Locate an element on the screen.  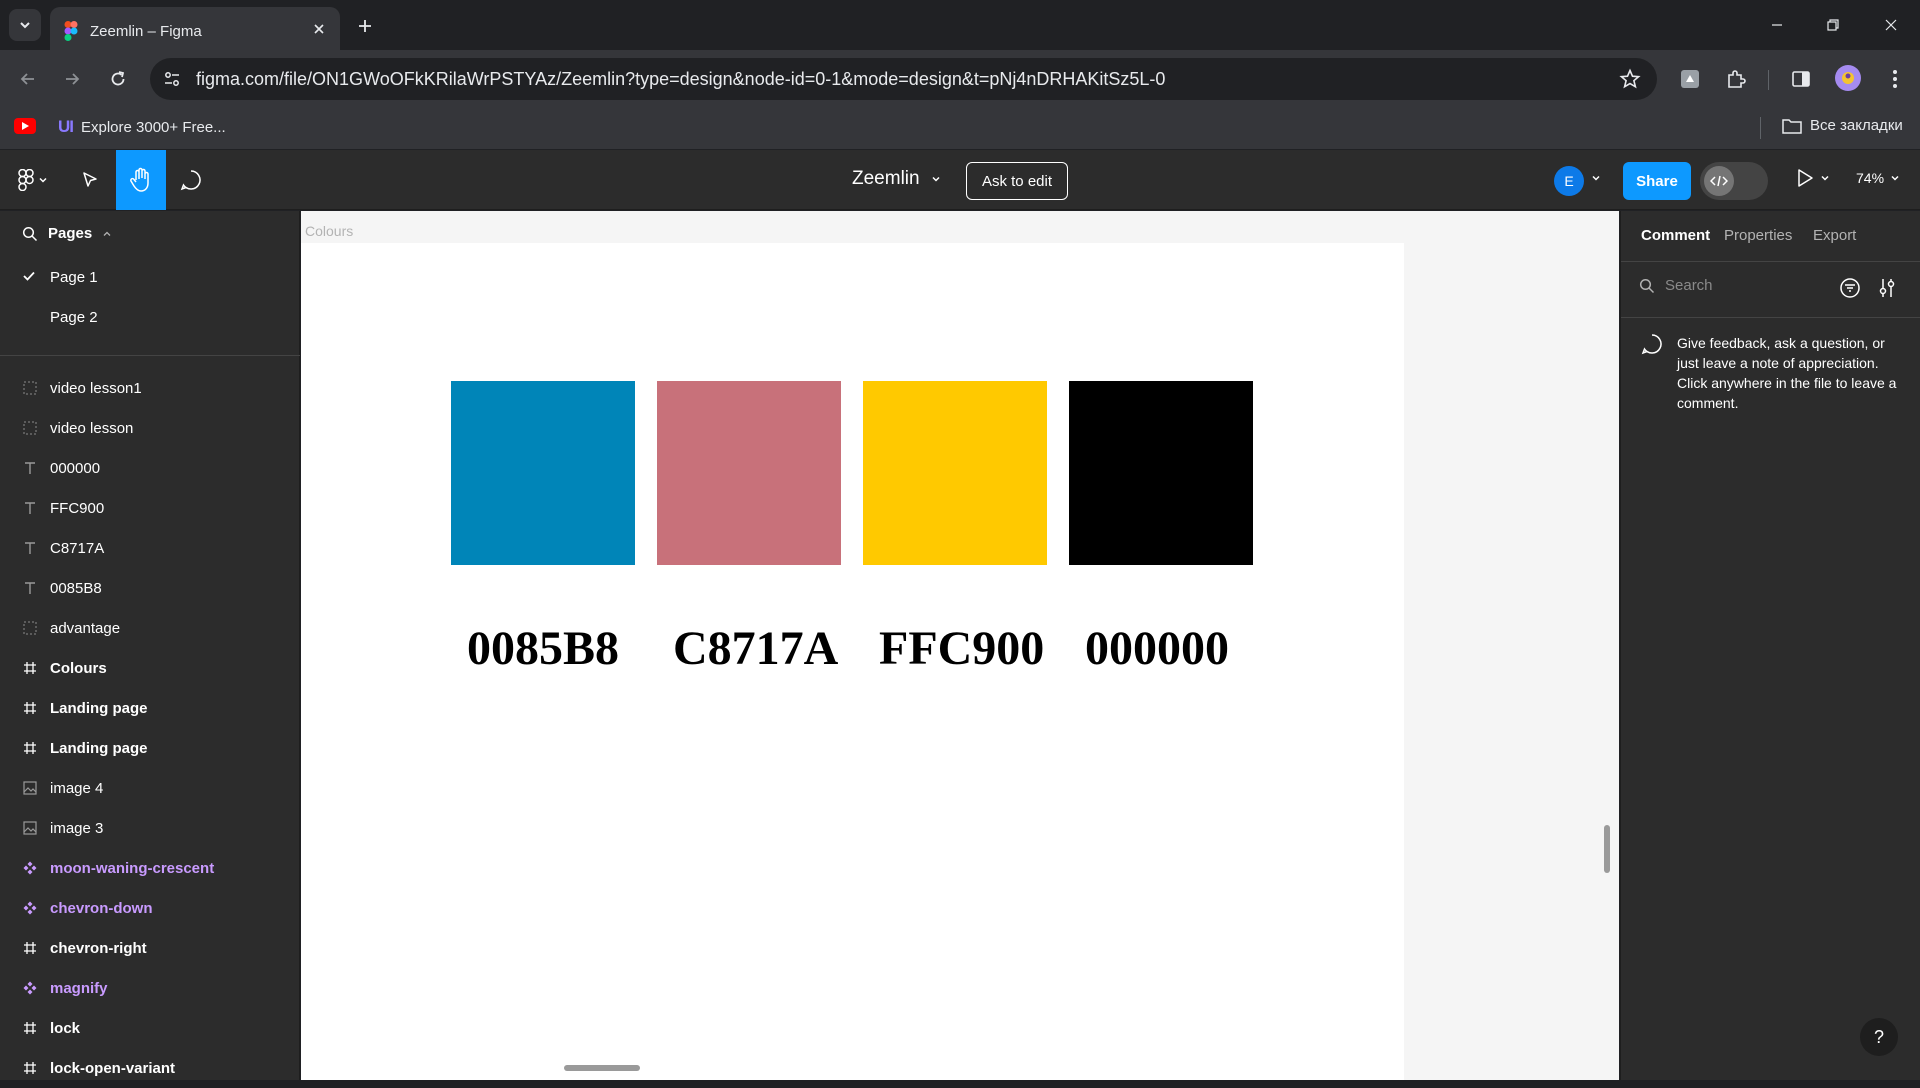
page-item: Page 2 is located at coordinates (150, 317).